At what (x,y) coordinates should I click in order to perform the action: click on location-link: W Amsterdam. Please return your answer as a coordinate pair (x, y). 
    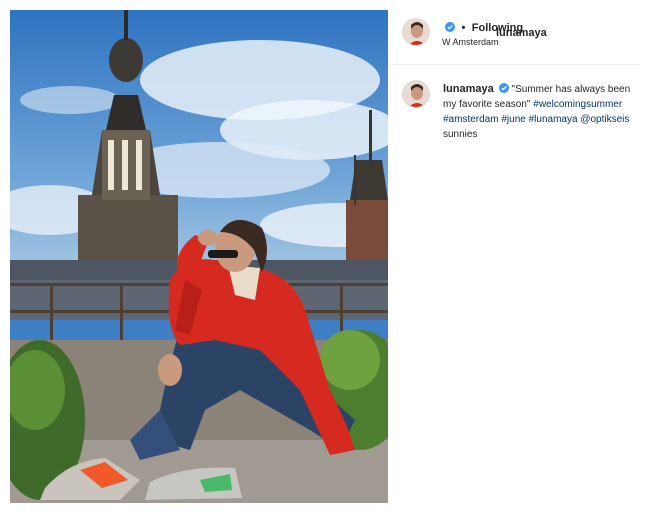
    Looking at the image, I should click on (470, 42).